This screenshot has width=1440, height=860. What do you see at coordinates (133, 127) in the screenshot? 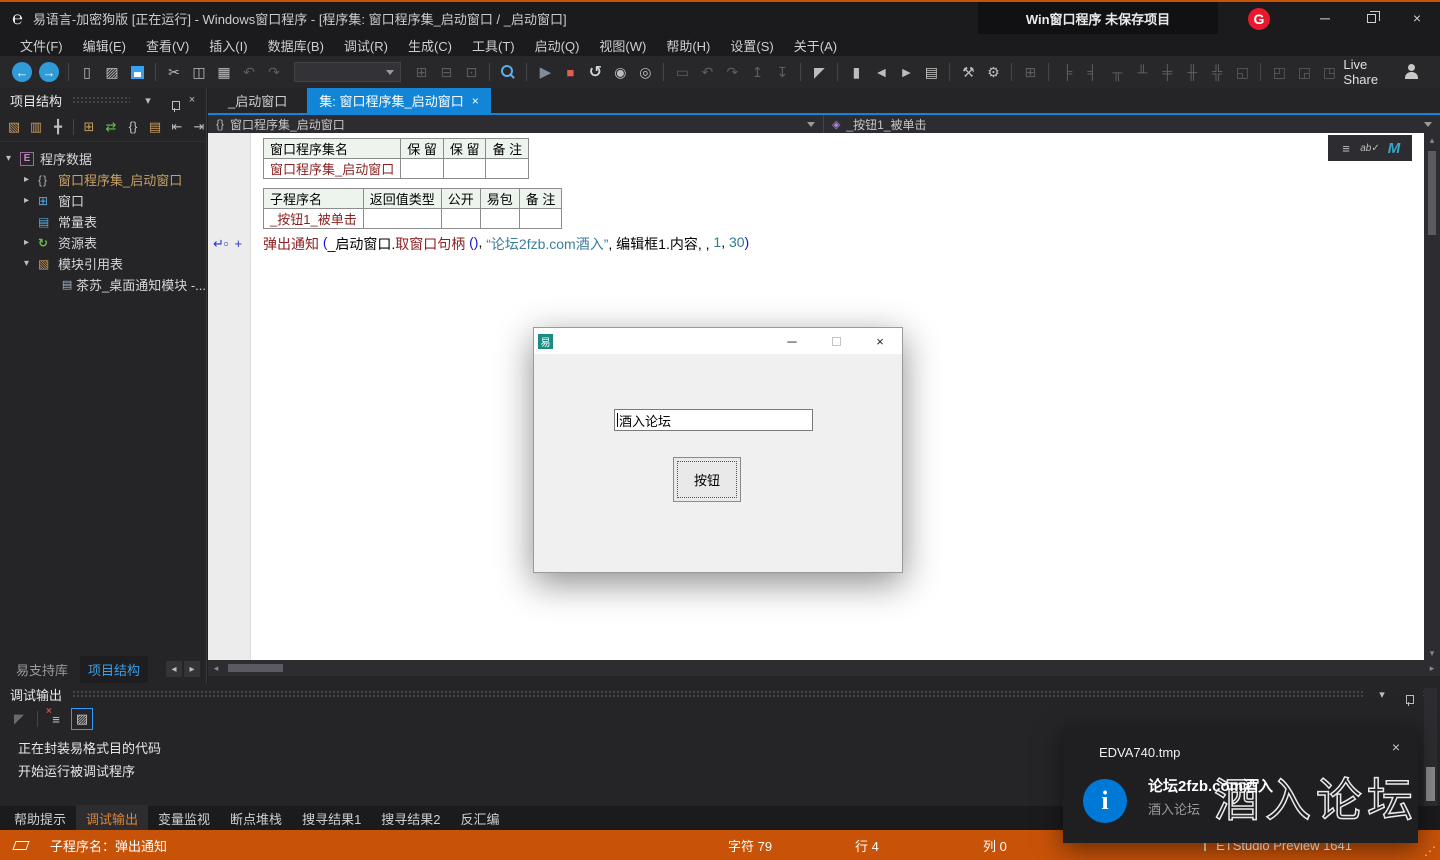
I see `add-braces-icon: {}` at bounding box center [133, 127].